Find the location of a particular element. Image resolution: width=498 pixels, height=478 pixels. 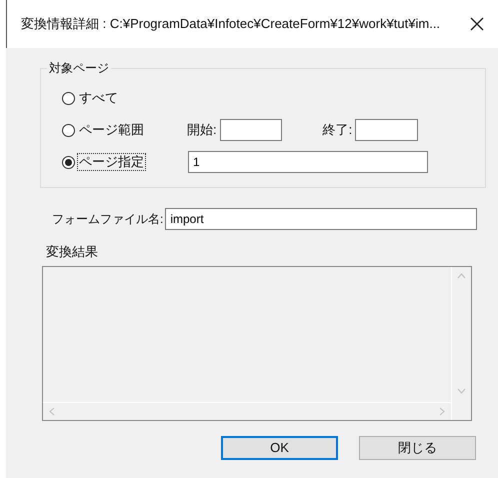

dialog-button: OK is located at coordinates (279, 448).